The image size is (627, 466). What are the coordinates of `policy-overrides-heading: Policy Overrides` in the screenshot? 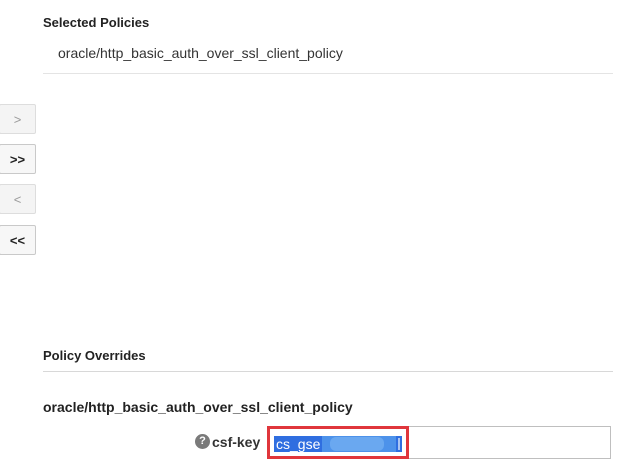 It's located at (94, 355).